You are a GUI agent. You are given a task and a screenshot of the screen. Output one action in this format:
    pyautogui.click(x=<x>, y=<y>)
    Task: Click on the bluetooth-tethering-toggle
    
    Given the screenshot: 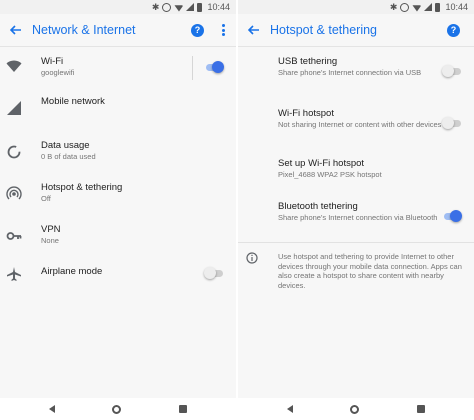 What is the action you would take?
    pyautogui.click(x=452, y=216)
    